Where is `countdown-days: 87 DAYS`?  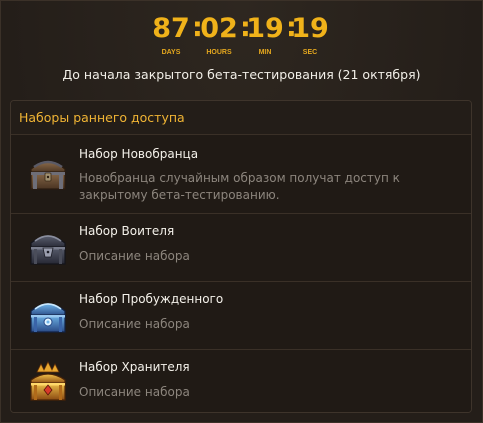 countdown-days: 87 DAYS is located at coordinates (171, 35).